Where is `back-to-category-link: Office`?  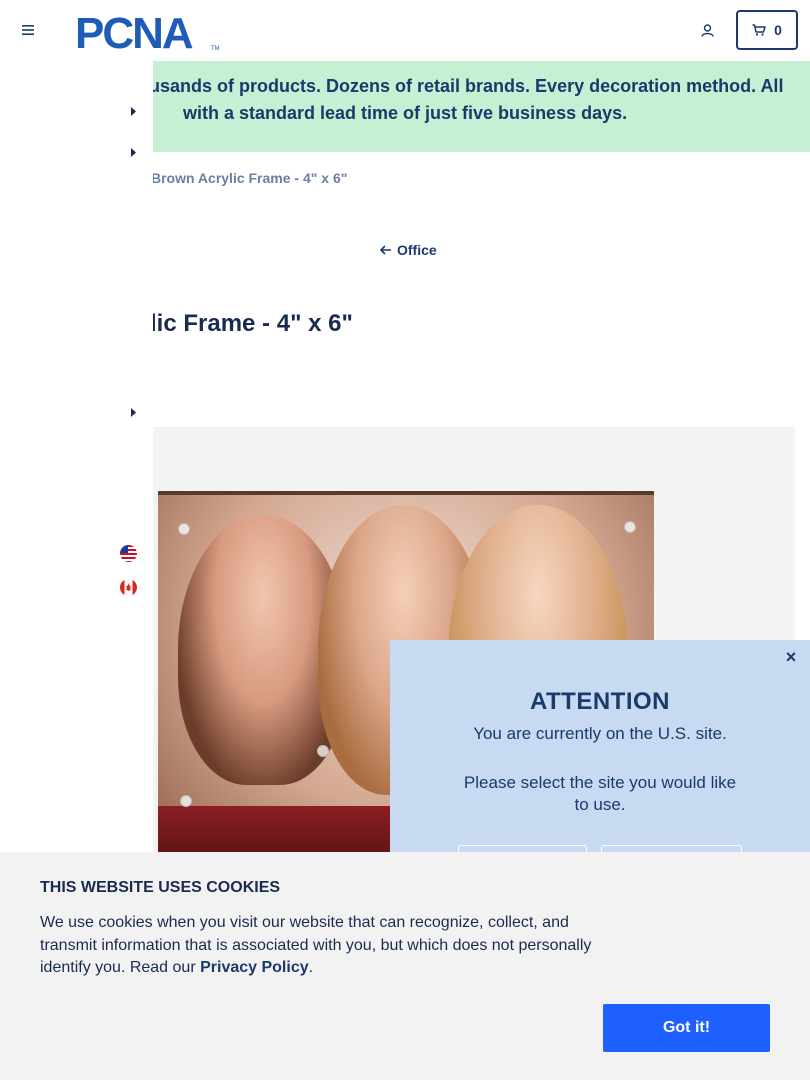
back-to-category-link: Office is located at coordinates (408, 250).